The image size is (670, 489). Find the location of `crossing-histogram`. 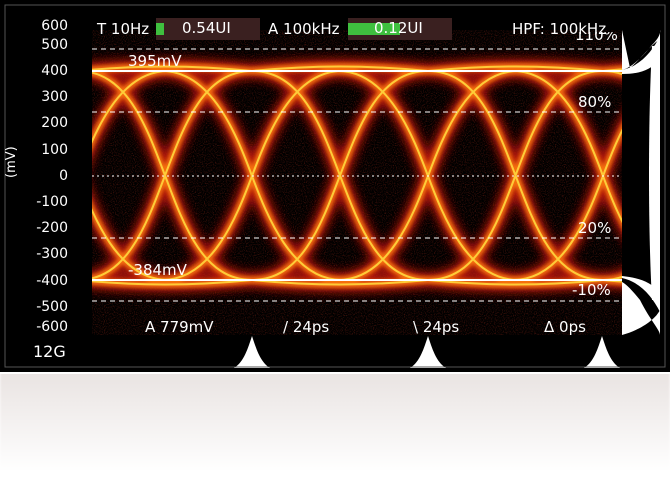

crossing-histogram is located at coordinates (427, 352).